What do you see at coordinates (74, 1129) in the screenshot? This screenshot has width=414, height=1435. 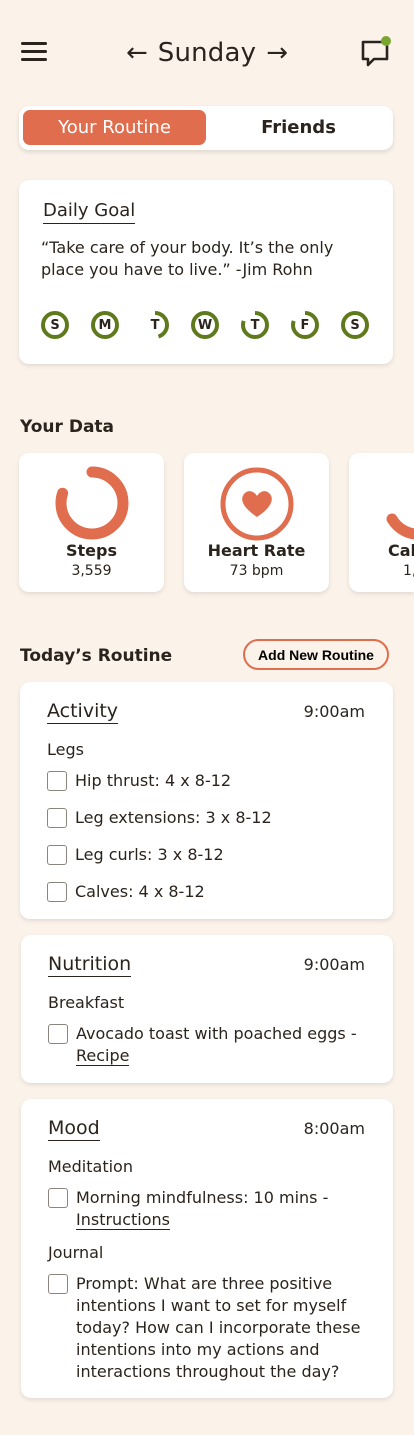 I see `mood-title: Mood` at bounding box center [74, 1129].